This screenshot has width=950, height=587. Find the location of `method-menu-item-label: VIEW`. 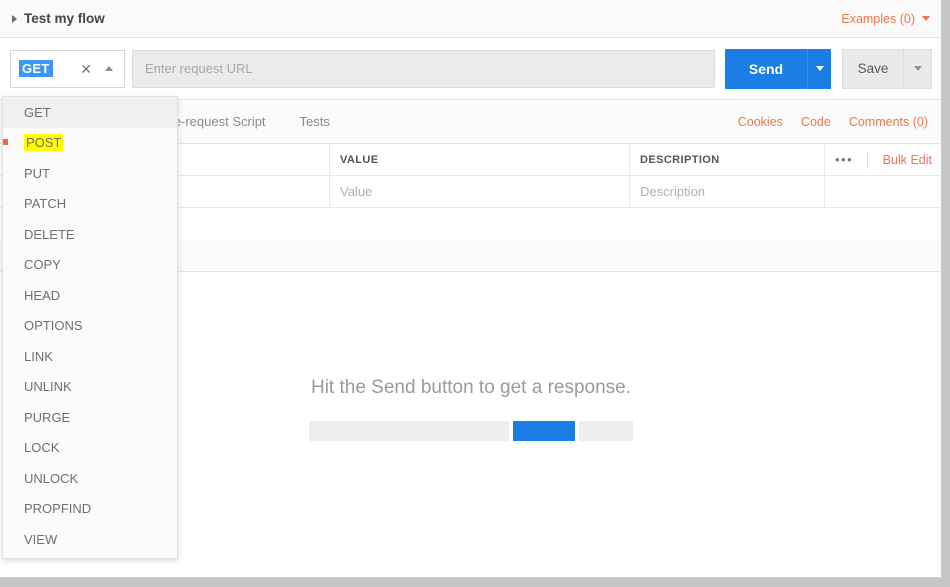

method-menu-item-label: VIEW is located at coordinates (41, 539).